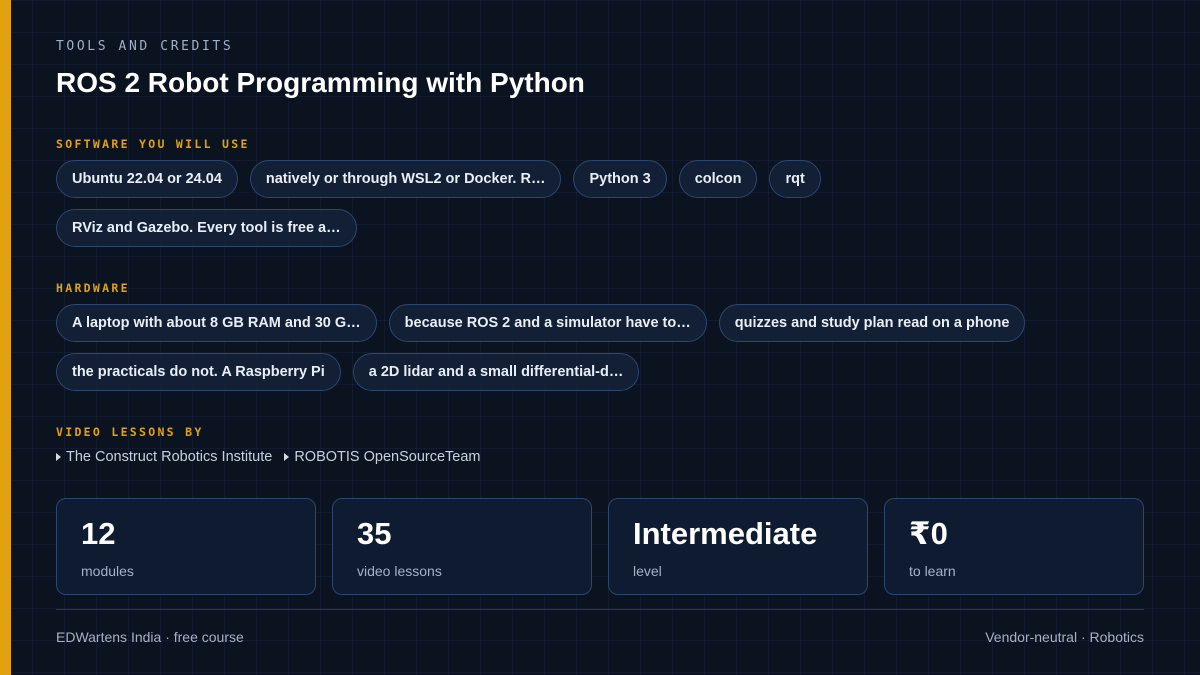 This screenshot has height=675, width=1200. I want to click on hardware-chip: quizzes and study plan read on a phone, so click(872, 323).